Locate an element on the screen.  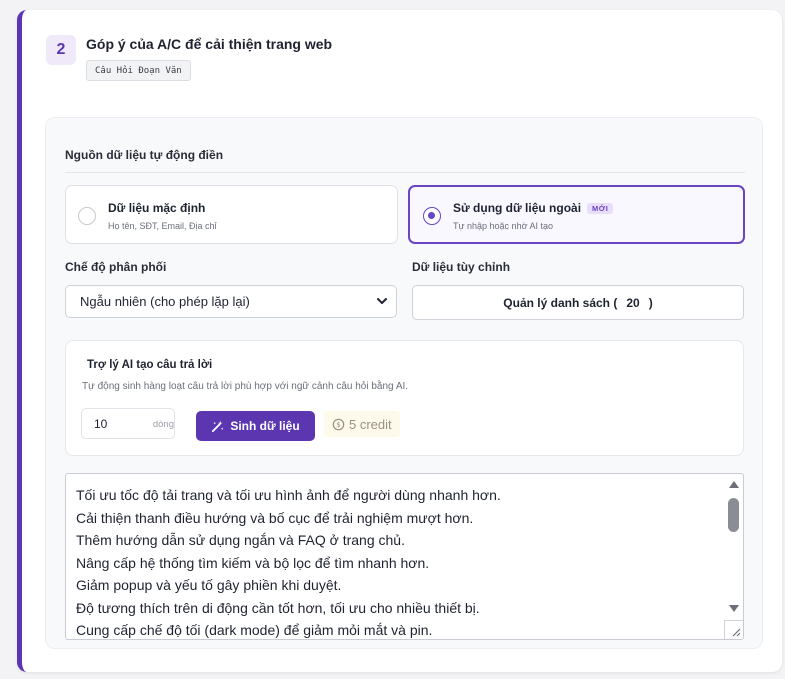
row-count-input: 10 dòng is located at coordinates (128, 423).